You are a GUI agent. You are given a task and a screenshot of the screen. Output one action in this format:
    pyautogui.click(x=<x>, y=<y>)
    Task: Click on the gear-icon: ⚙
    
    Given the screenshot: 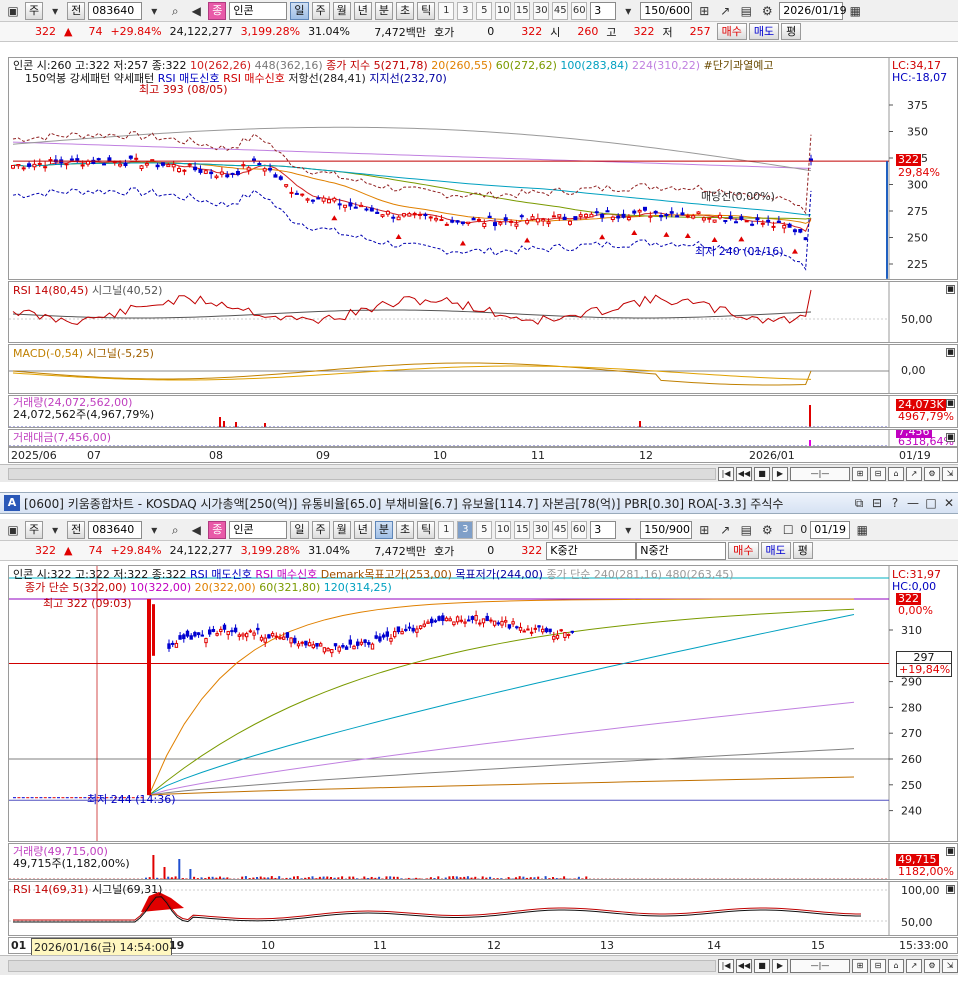 What is the action you would take?
    pyautogui.click(x=767, y=11)
    